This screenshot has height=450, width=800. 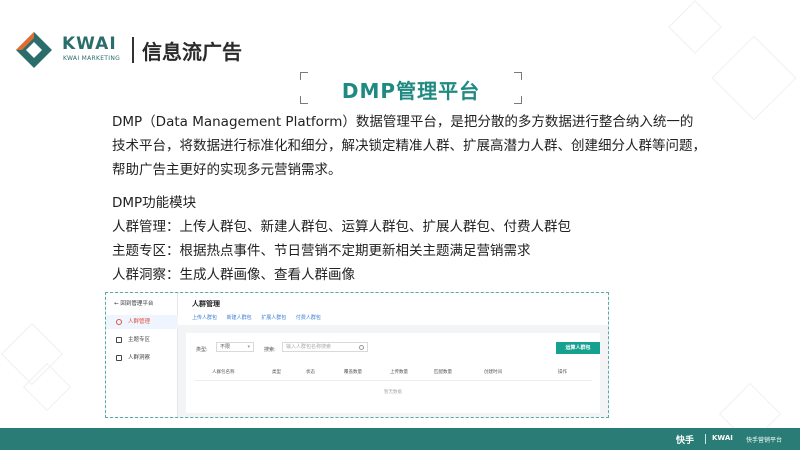 I want to click on kwai-footer-logo: KWAI, so click(x=722, y=438).